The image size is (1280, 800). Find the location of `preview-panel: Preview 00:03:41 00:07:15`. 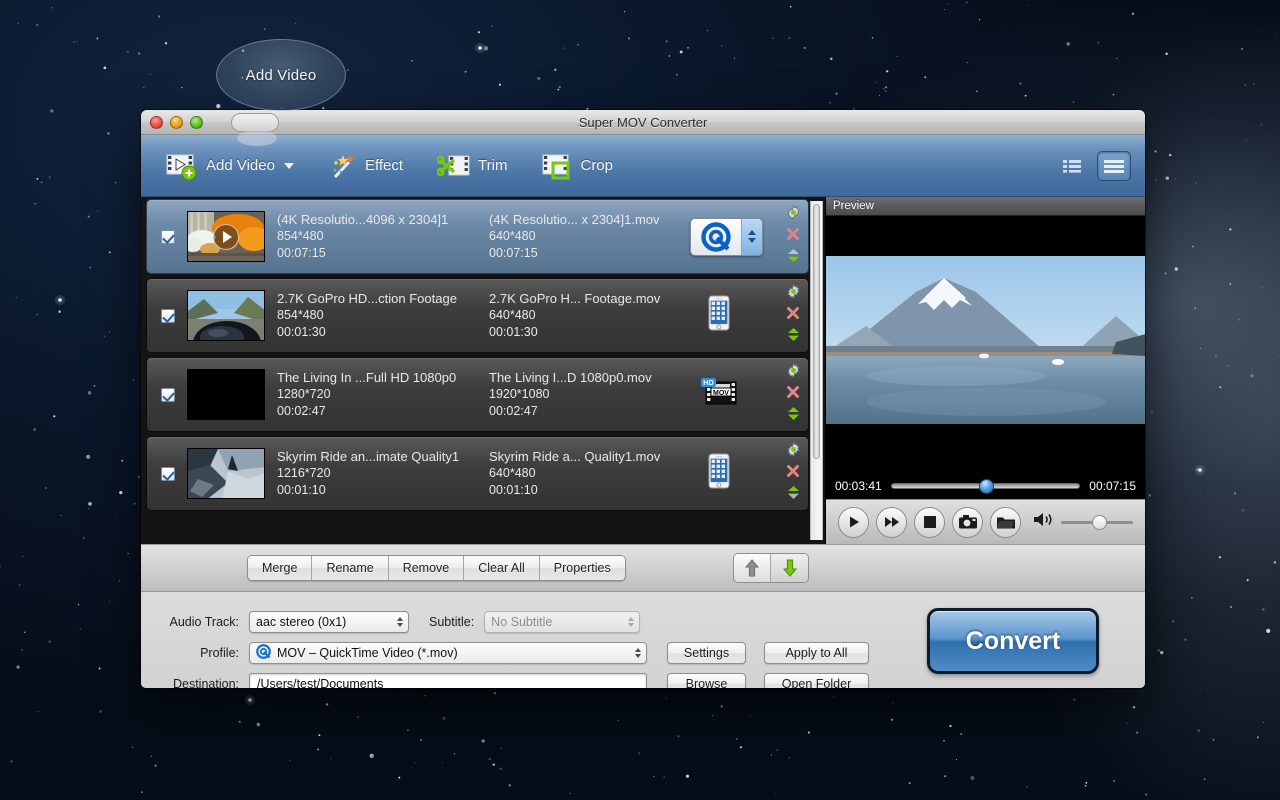

preview-panel: Preview 00:03:41 00:07:15 is located at coordinates (985, 370).